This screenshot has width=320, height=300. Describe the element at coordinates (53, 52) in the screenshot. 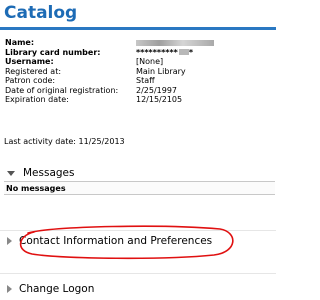

I see `card-number-label: Library card number:` at that location.